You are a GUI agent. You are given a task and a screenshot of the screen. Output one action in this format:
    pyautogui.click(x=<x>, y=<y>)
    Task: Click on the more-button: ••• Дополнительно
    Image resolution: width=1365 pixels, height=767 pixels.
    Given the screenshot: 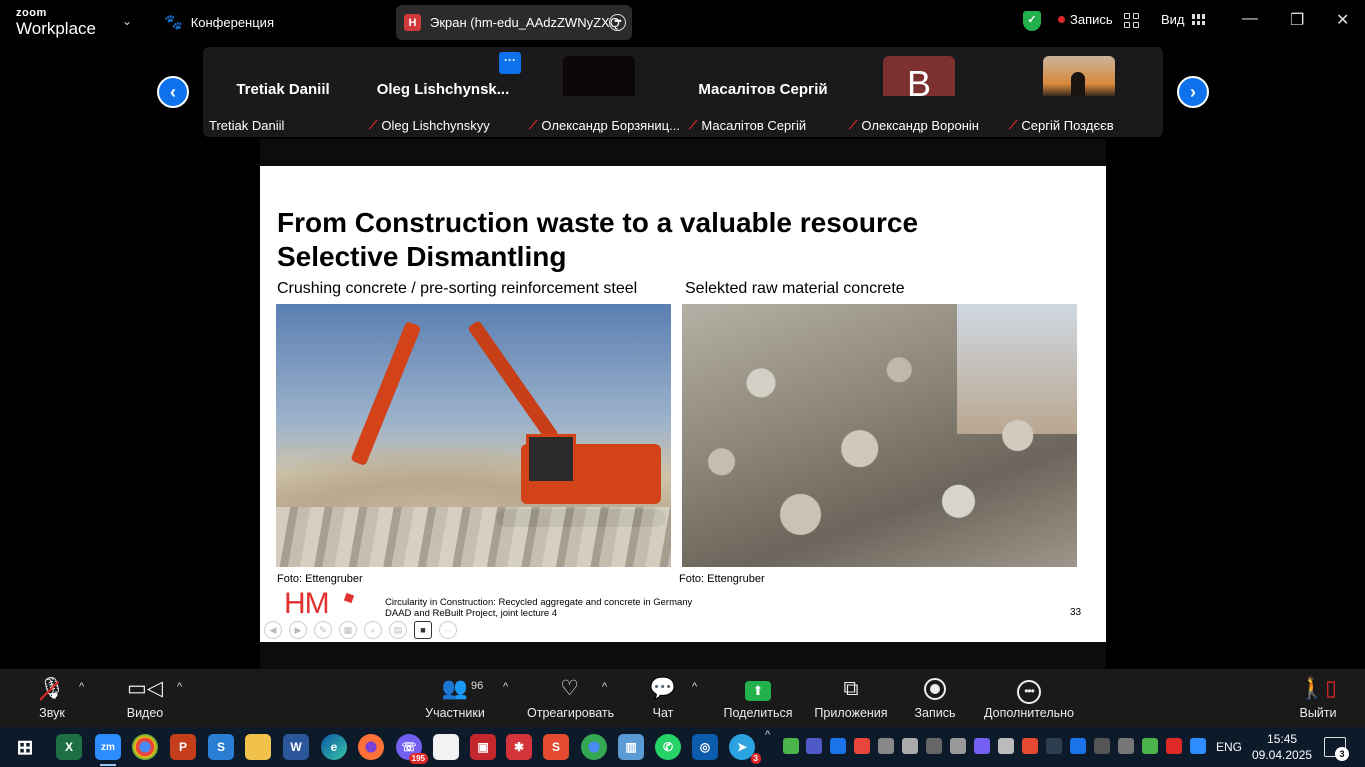 What is the action you would take?
    pyautogui.click(x=1029, y=697)
    